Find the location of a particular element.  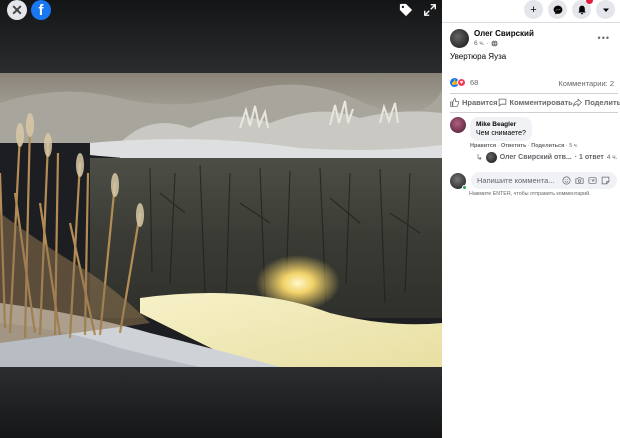

comment-input is located at coordinates (518, 180).